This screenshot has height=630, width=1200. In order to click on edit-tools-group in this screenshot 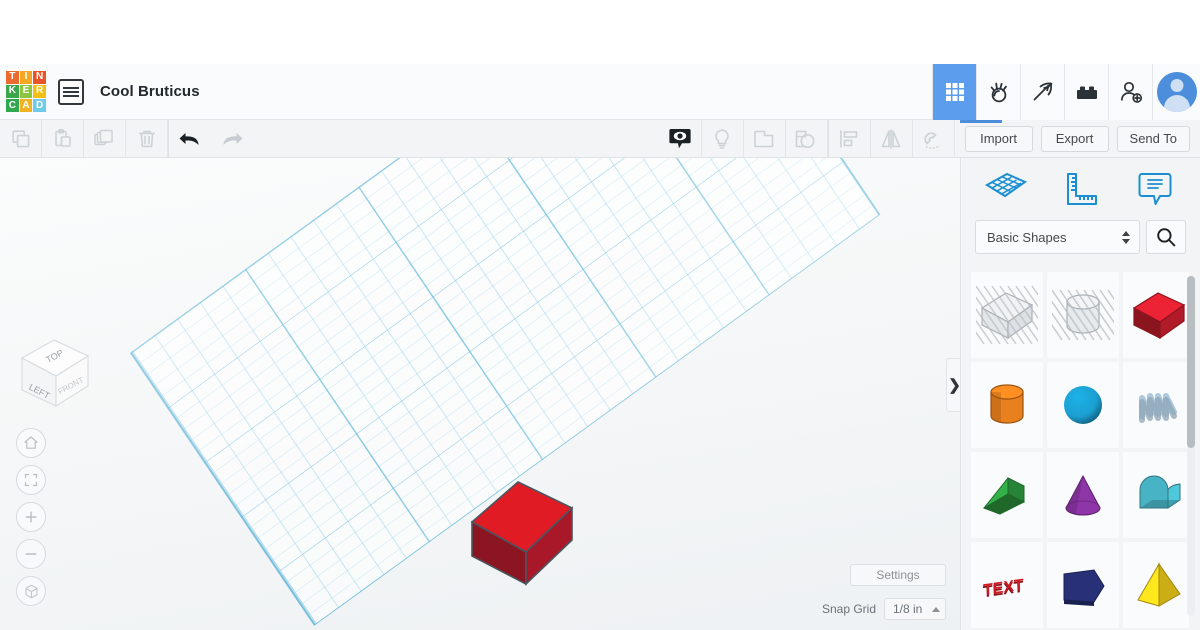, I will do `click(84, 138)`.